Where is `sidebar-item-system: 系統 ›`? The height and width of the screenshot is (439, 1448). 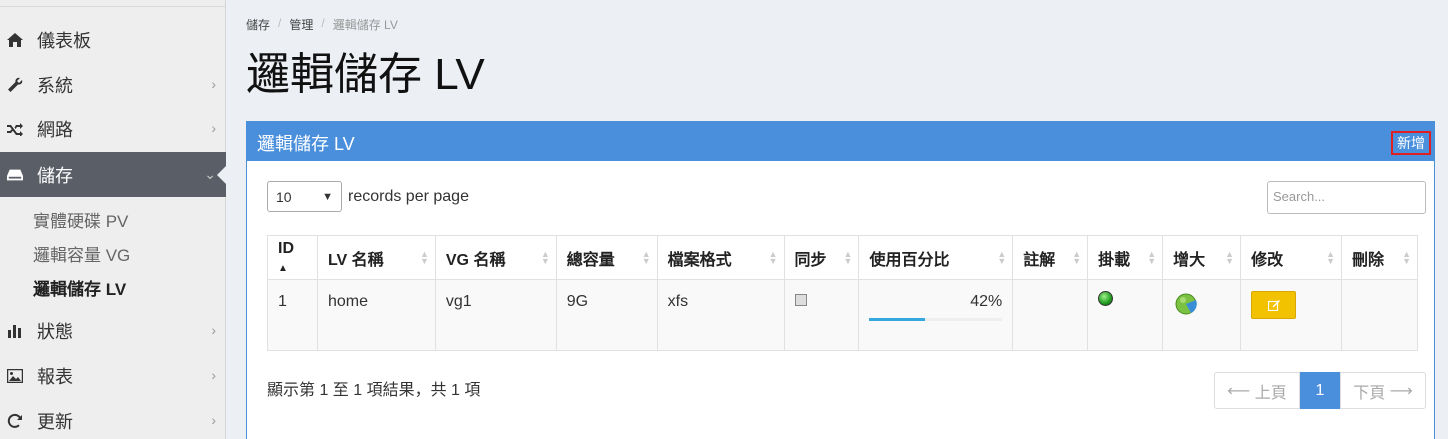
sidebar-item-system: 系統 › is located at coordinates (113, 84).